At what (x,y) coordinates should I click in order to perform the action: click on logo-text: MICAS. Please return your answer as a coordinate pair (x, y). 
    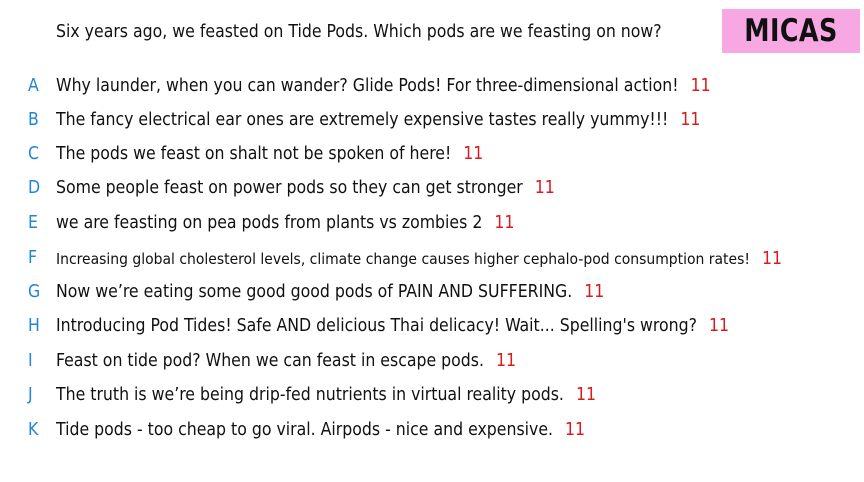
    Looking at the image, I should click on (791, 31).